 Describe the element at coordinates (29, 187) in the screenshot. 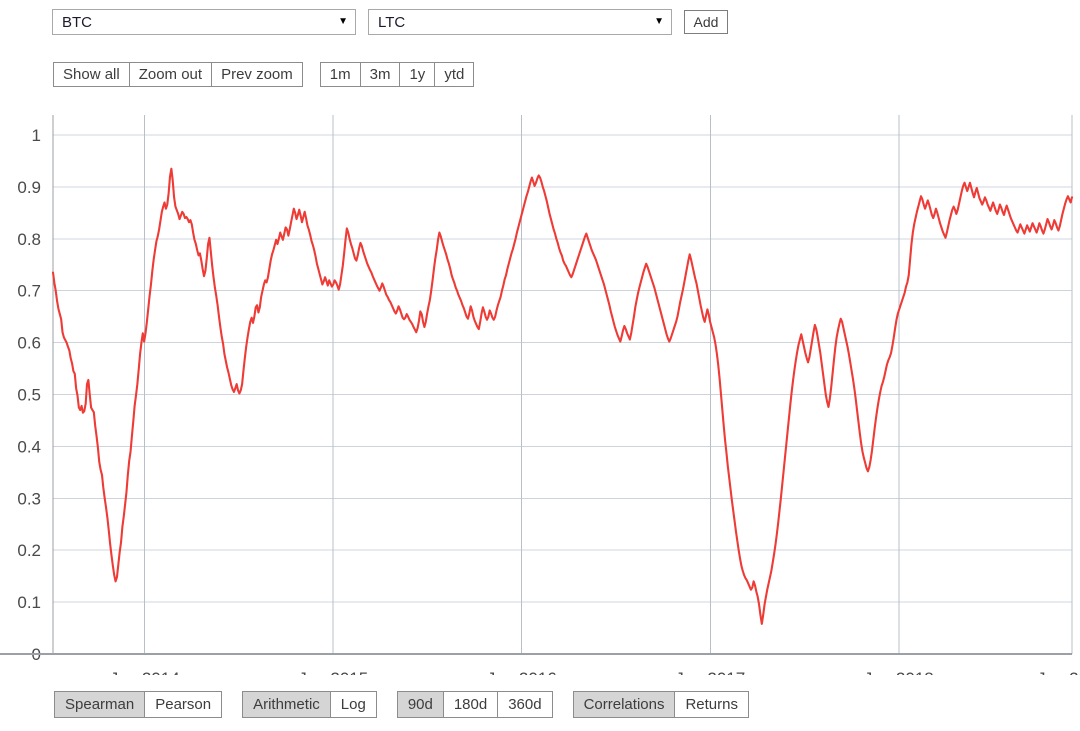

I see `y-axis-tick-label: 0.9` at that location.